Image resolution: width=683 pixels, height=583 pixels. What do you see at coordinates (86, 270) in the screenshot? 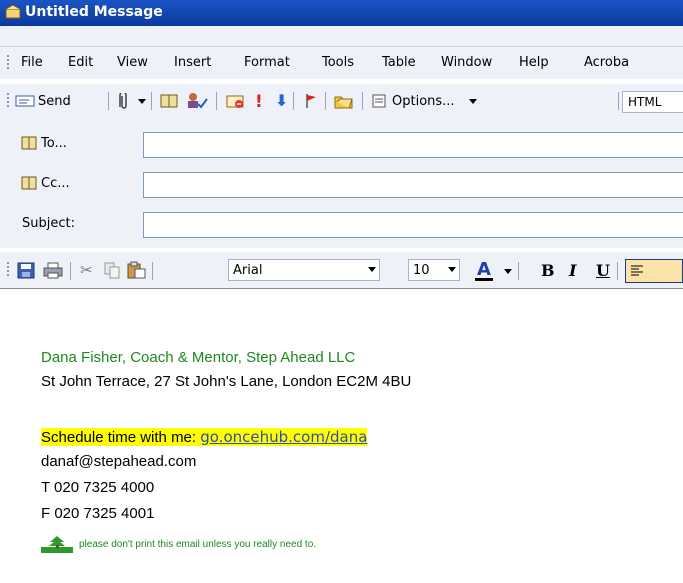
I see `cut-icon: ✂` at bounding box center [86, 270].